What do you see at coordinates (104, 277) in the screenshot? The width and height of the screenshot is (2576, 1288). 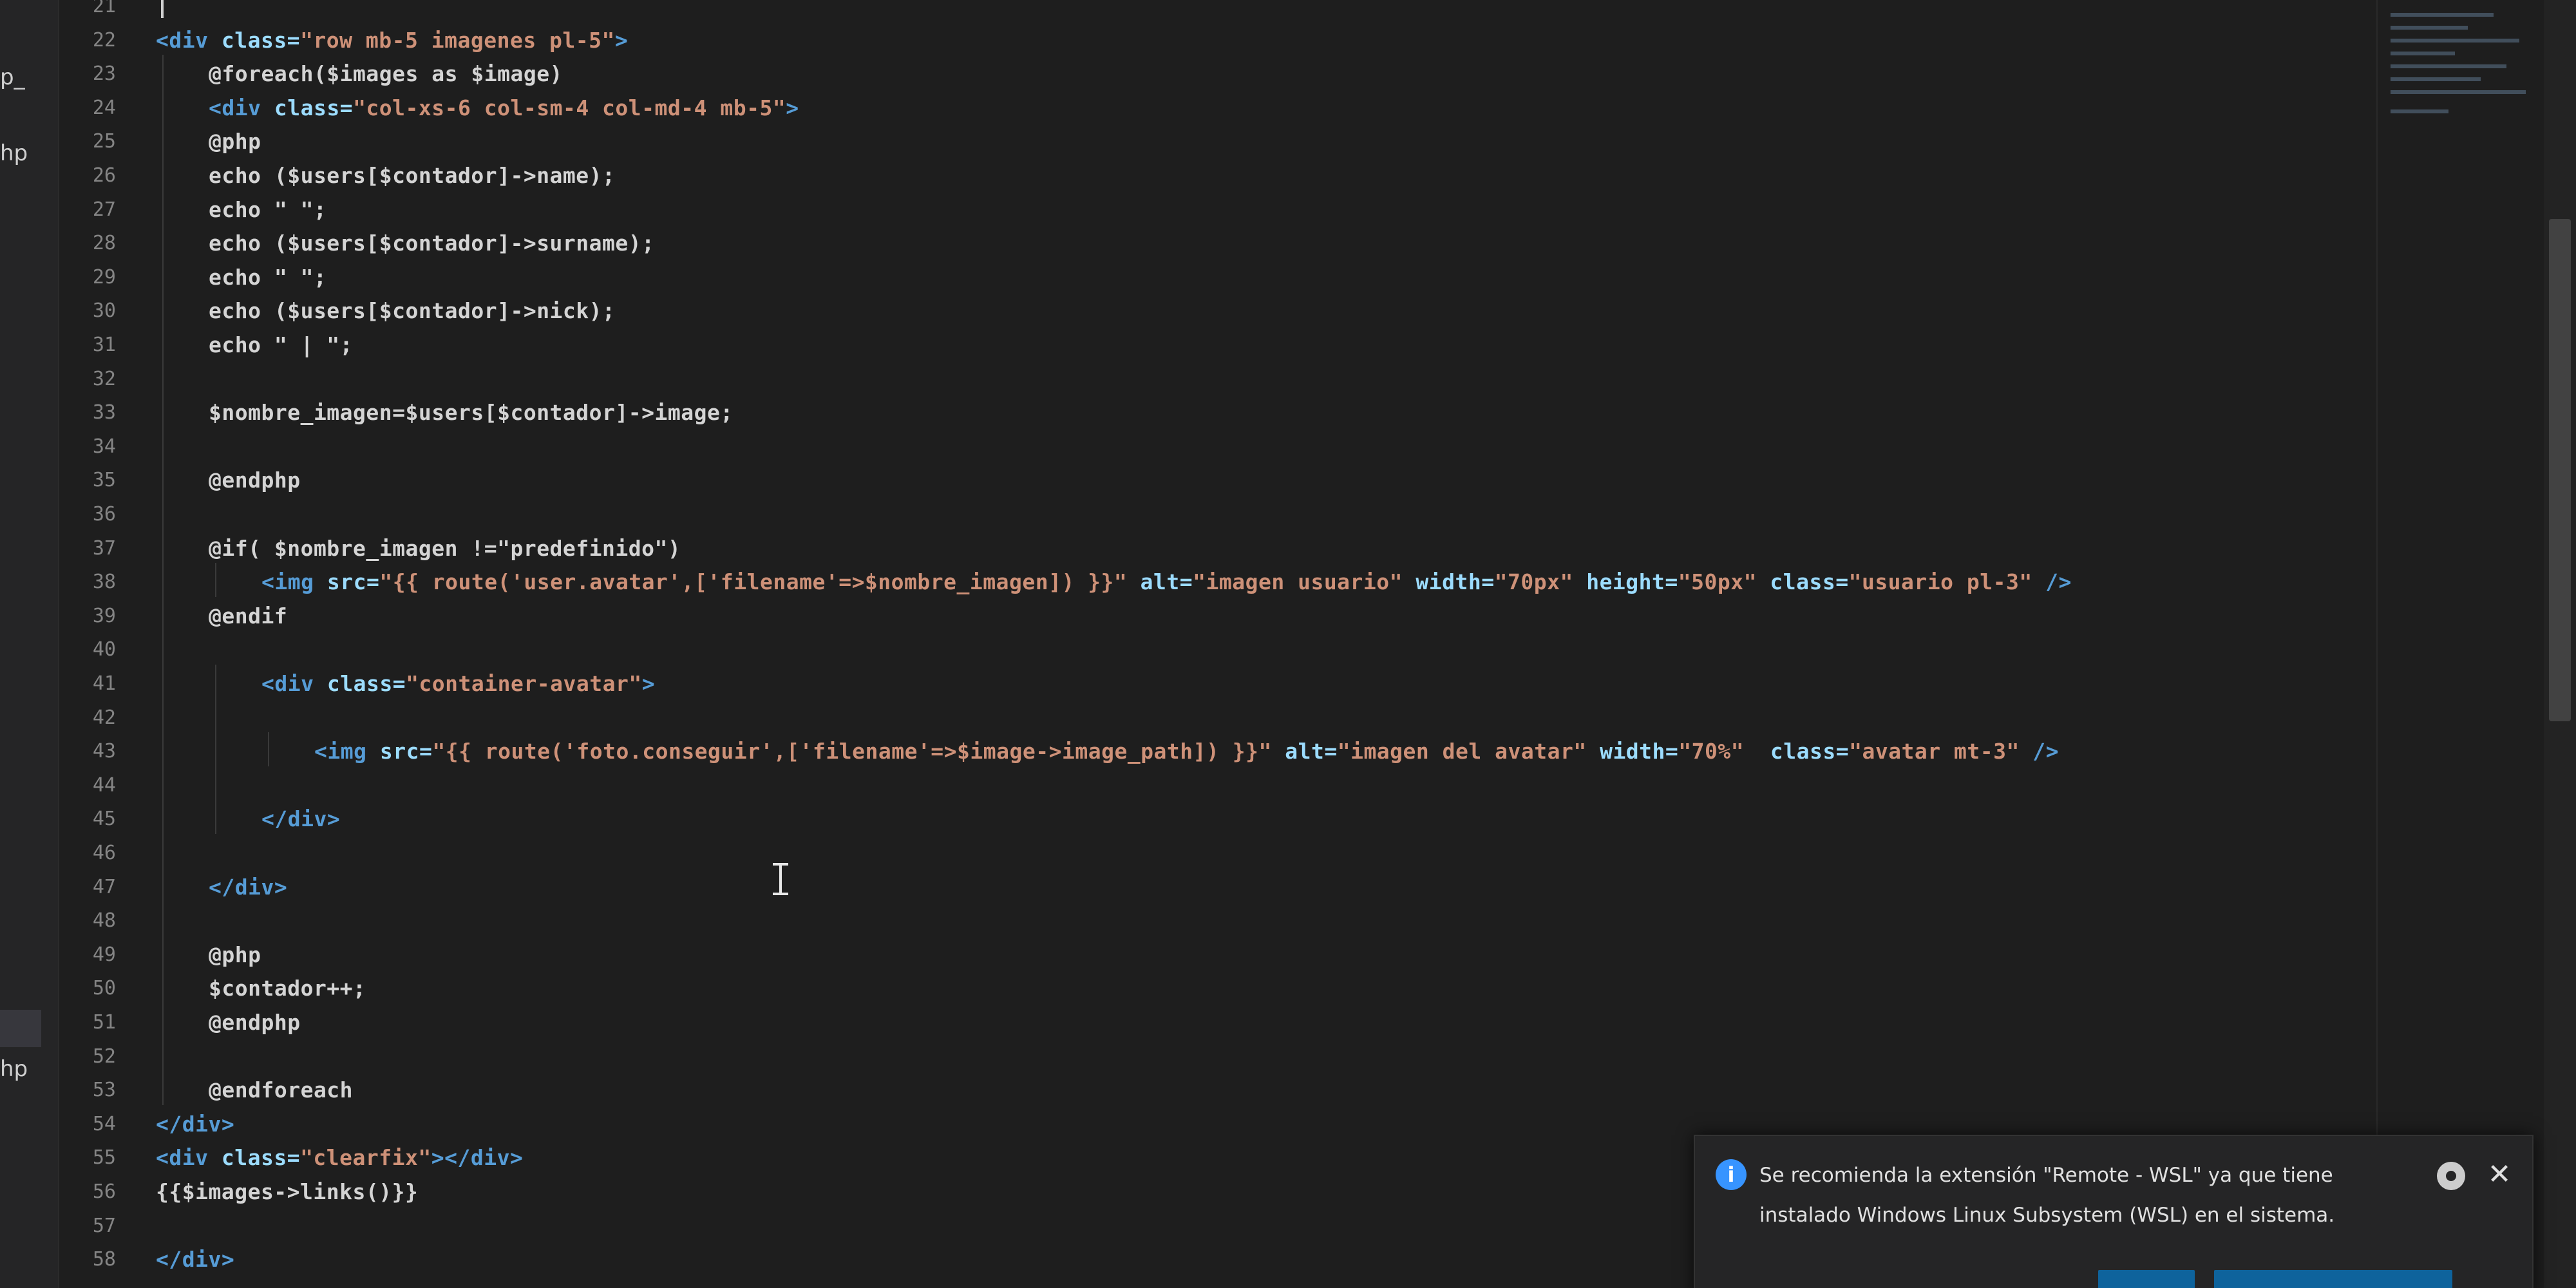 I see `line-number: 29` at bounding box center [104, 277].